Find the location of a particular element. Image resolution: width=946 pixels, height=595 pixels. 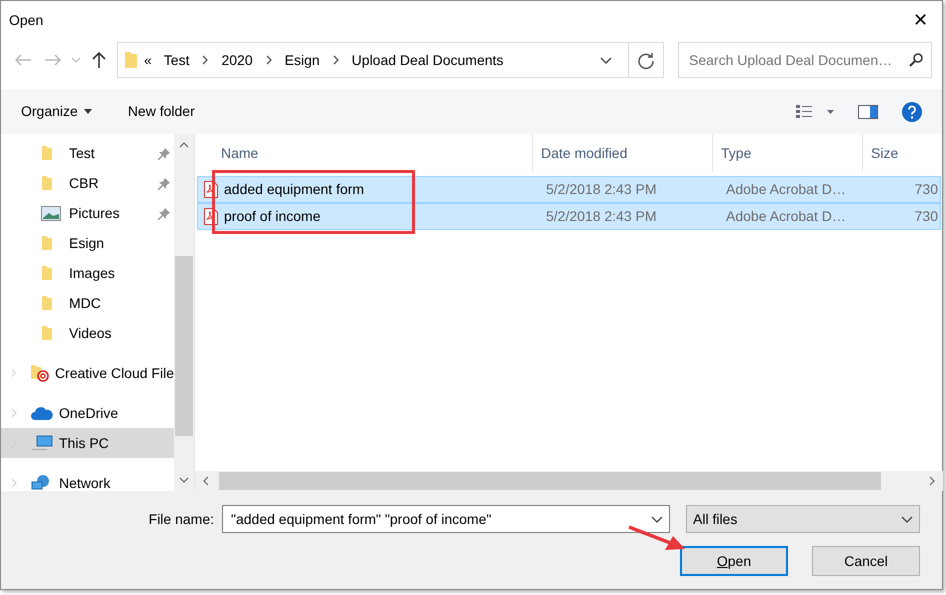

pictures-icon is located at coordinates (51, 213).